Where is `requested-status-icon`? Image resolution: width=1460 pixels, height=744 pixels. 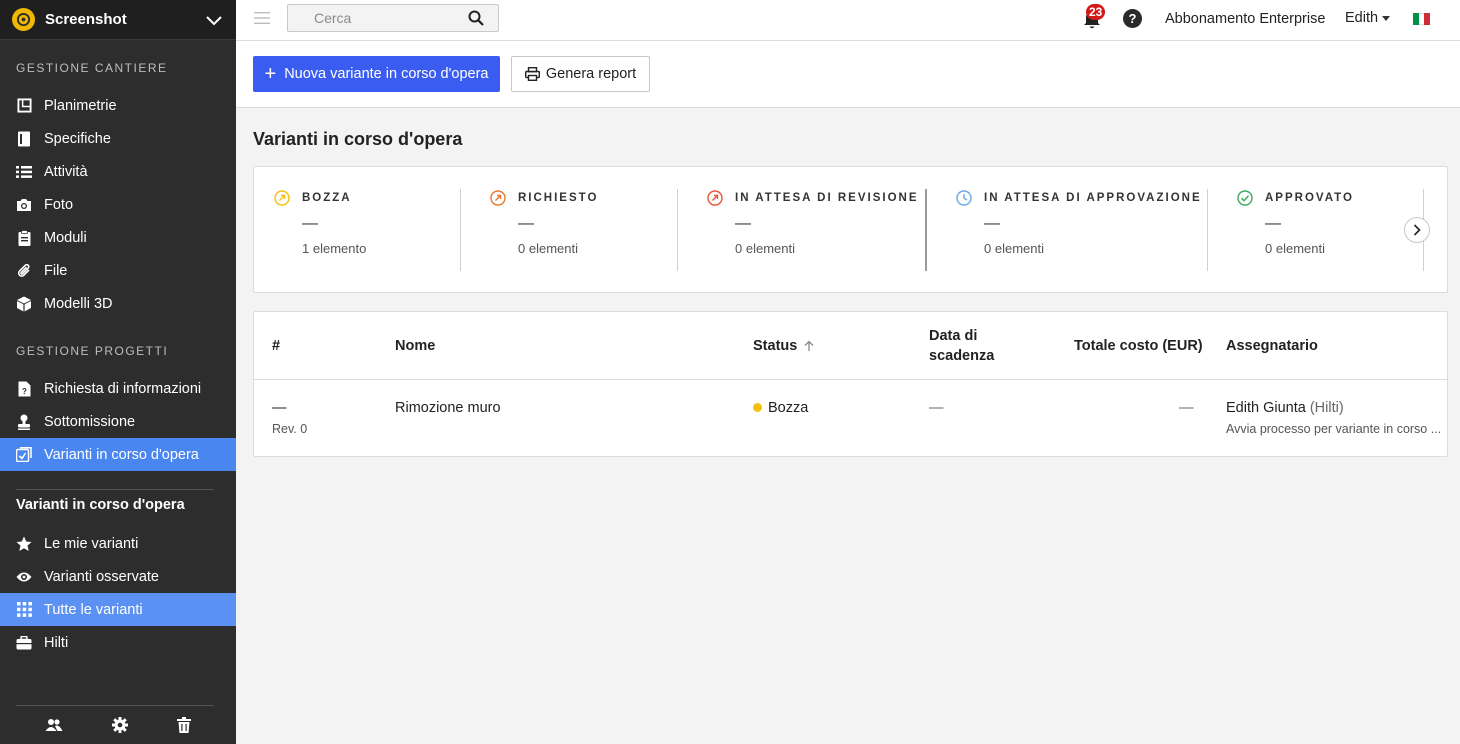
requested-status-icon is located at coordinates (498, 198).